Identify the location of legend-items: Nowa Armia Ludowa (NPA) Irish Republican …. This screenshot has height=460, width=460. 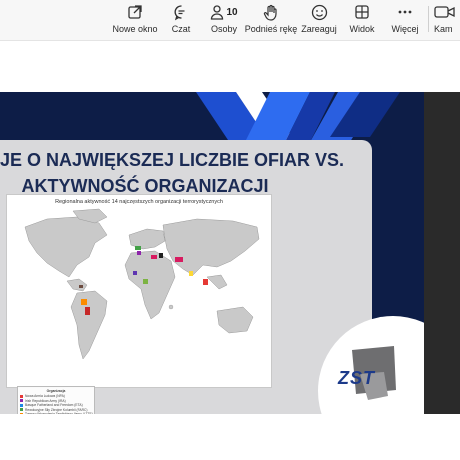
(56, 404).